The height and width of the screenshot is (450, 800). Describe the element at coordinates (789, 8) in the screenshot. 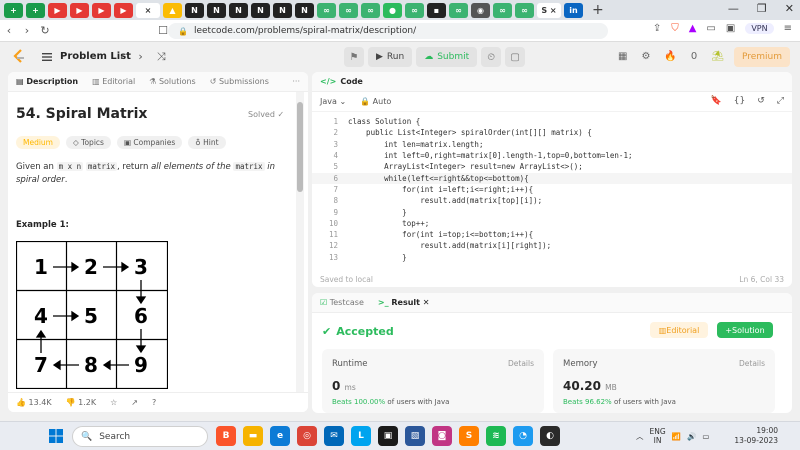

I see `close-icon: ✕` at that location.